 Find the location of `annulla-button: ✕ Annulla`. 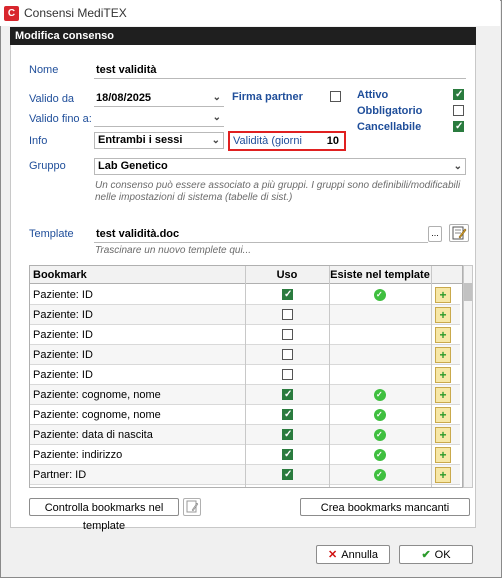

annulla-button: ✕ Annulla is located at coordinates (353, 554).